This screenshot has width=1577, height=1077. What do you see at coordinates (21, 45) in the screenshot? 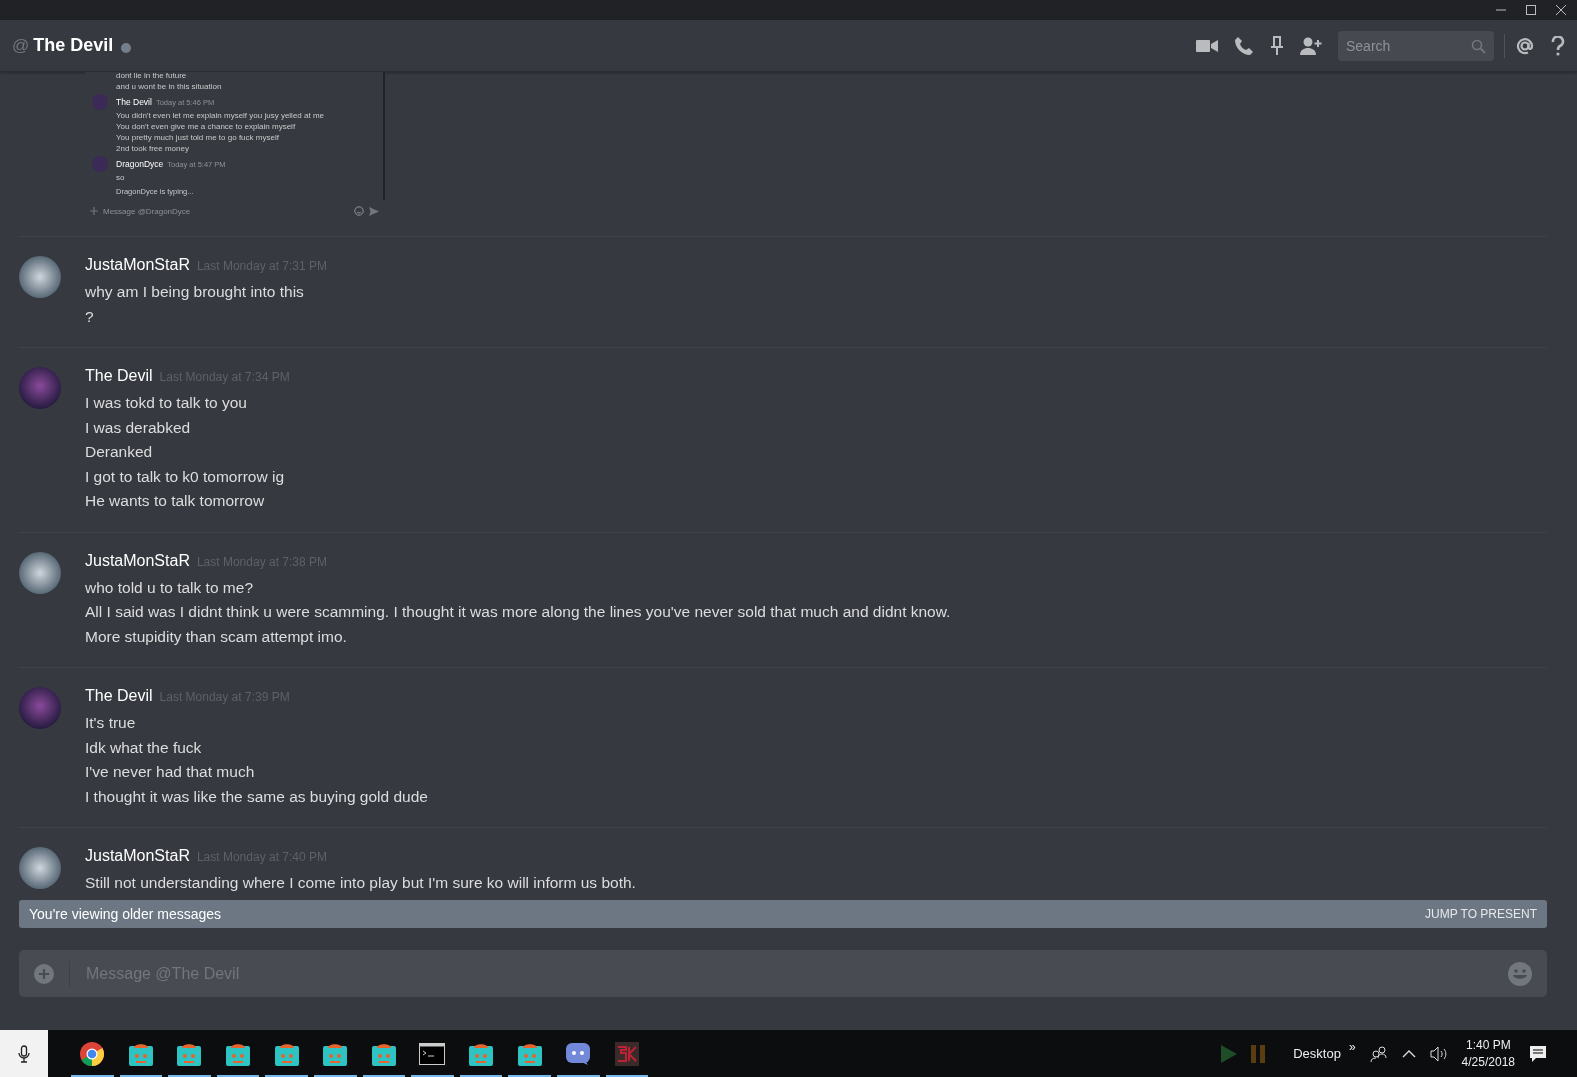
I see `at-sign: @` at bounding box center [21, 45].